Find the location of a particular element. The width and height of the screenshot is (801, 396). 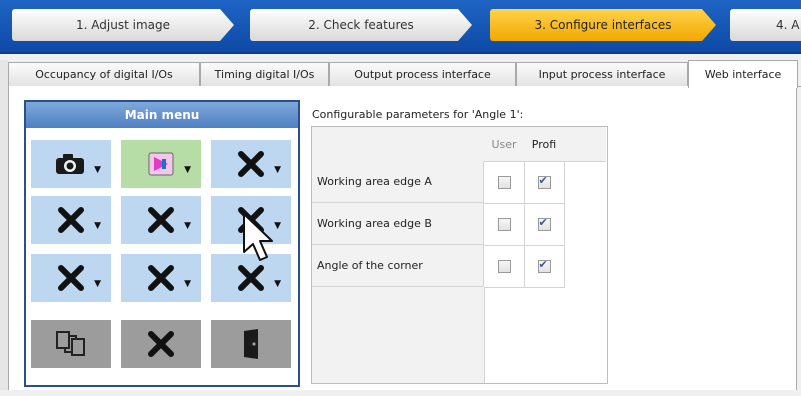

column-header-empty is located at coordinates (585, 144).